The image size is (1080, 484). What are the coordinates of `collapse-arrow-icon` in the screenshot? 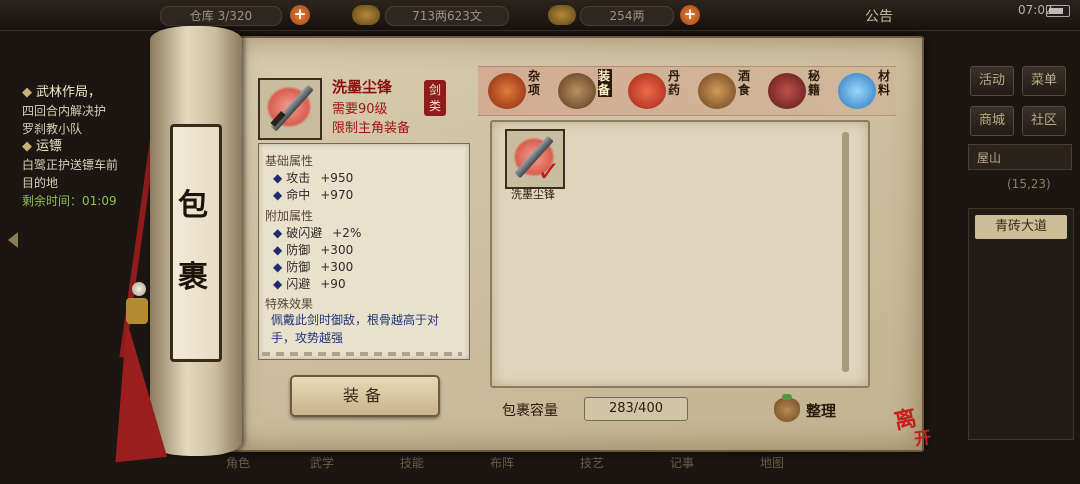 It's located at (13, 240).